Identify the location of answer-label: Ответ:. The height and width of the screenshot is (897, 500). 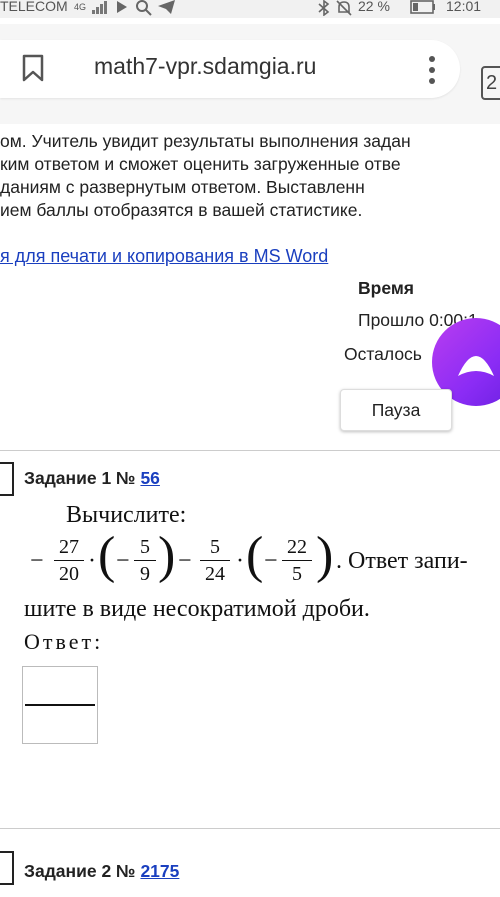
(64, 641).